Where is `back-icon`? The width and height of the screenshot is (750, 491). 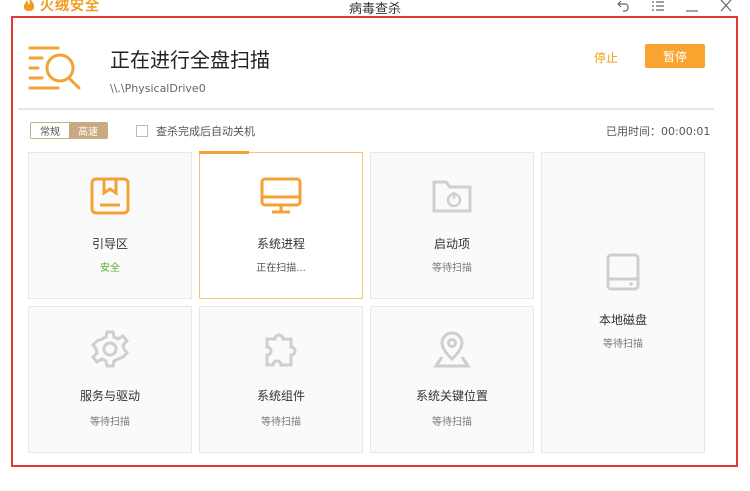
back-icon is located at coordinates (624, 6).